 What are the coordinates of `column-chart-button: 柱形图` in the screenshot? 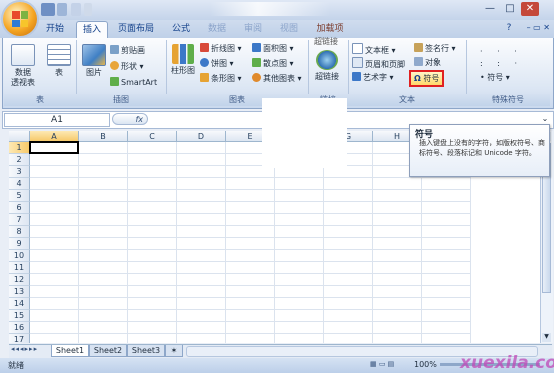 It's located at (183, 60).